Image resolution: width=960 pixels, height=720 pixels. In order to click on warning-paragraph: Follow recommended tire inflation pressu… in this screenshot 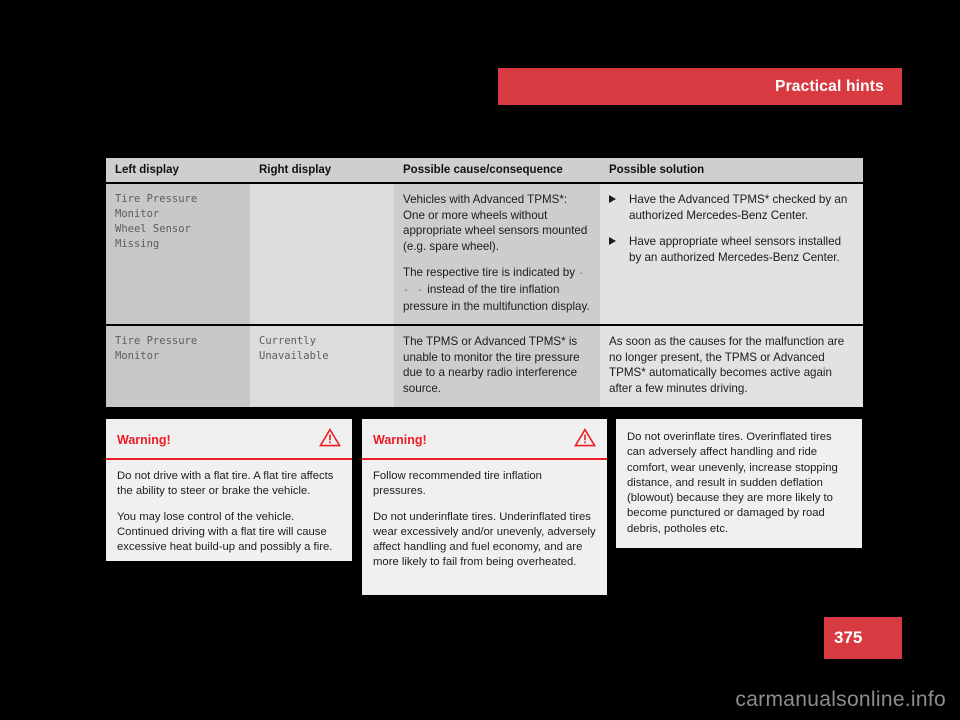, I will do `click(457, 484)`.